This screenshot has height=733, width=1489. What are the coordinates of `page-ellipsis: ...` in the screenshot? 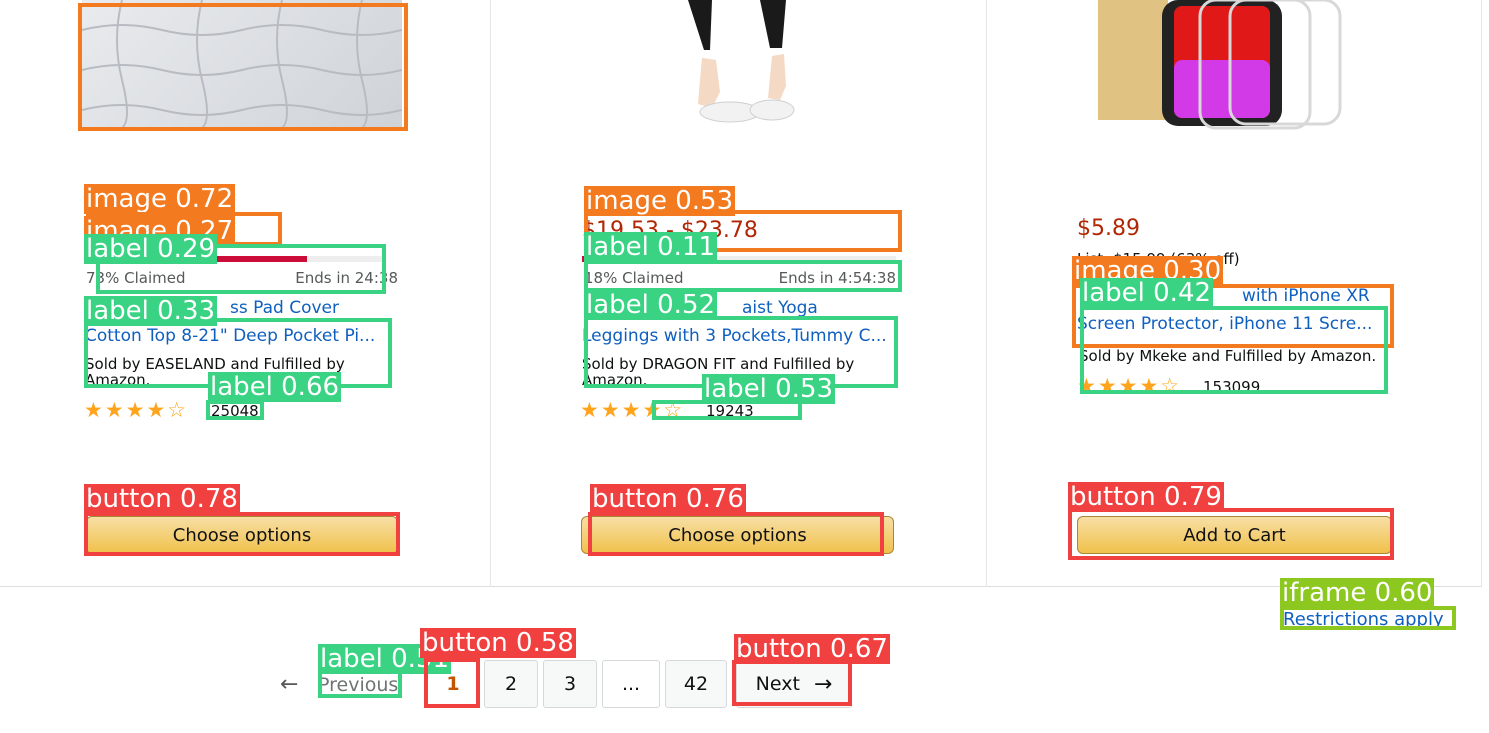 It's located at (631, 684).